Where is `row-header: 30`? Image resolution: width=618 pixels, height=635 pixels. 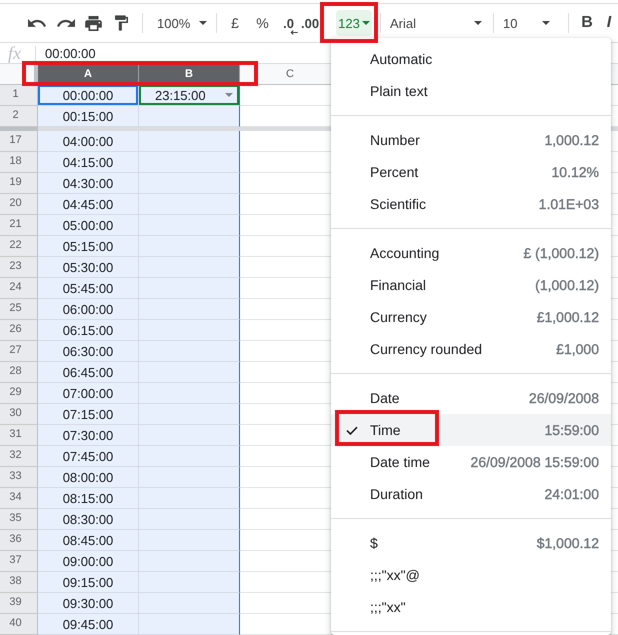
row-header: 30 is located at coordinates (19, 414).